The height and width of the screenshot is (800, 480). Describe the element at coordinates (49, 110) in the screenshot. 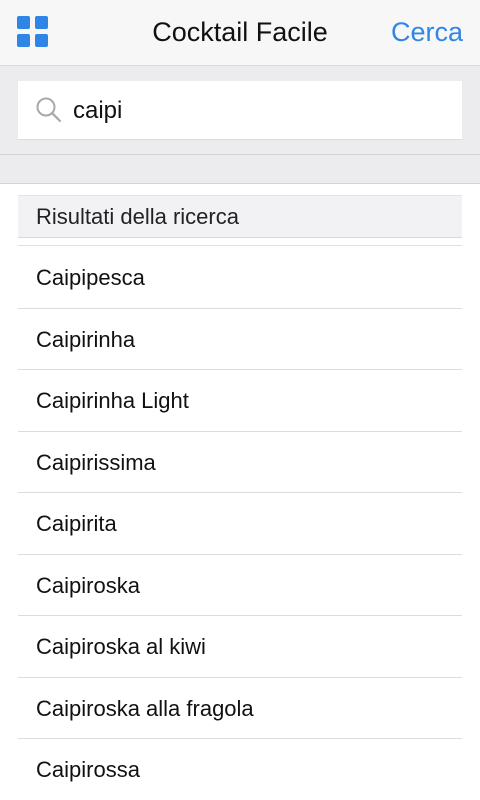

I see `search-icon` at that location.